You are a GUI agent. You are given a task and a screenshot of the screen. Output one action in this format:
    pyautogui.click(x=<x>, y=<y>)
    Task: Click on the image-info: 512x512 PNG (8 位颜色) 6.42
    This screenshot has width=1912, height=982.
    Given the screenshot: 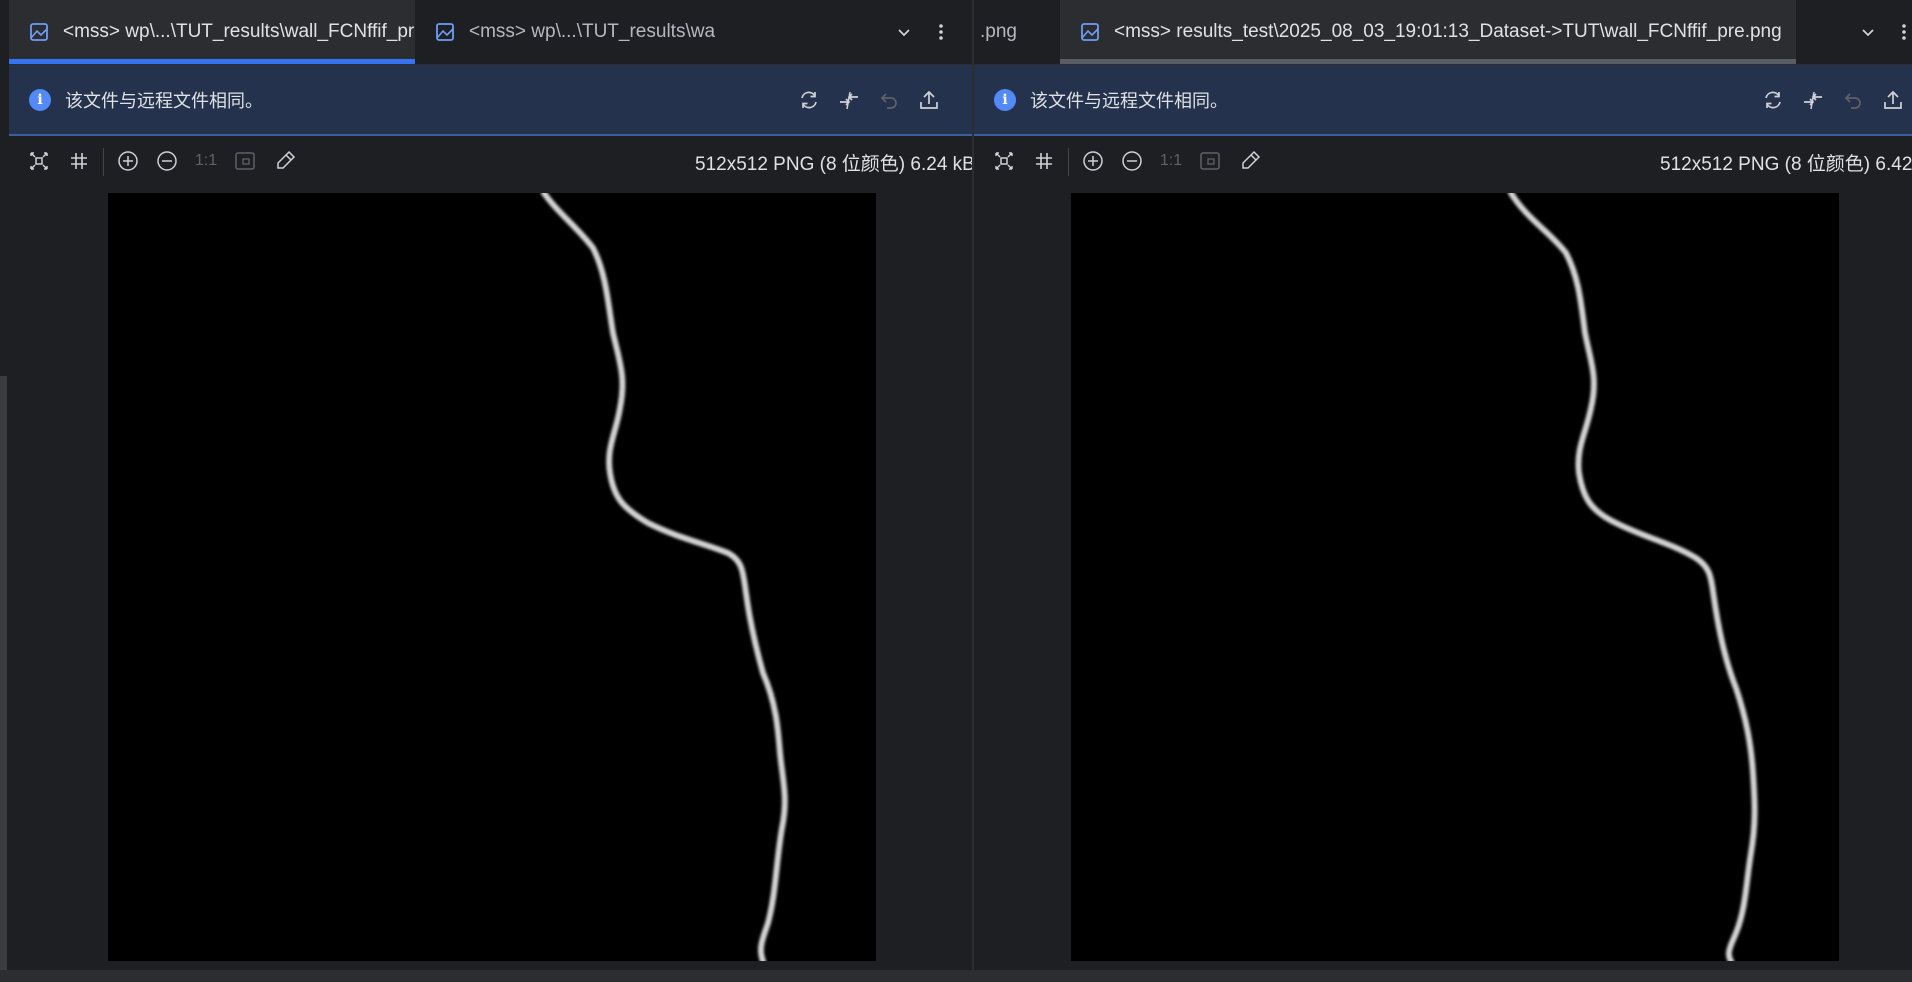 What is the action you would take?
    pyautogui.click(x=1786, y=164)
    